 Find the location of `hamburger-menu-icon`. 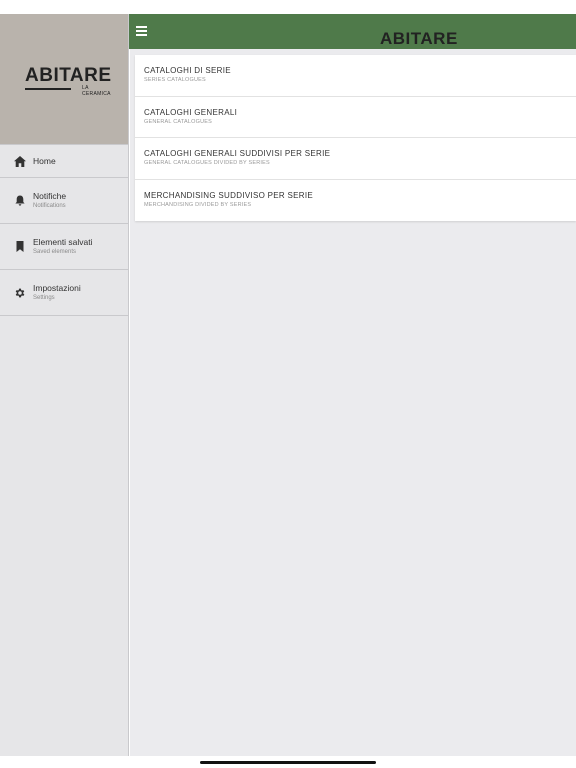

hamburger-menu-icon is located at coordinates (141, 31).